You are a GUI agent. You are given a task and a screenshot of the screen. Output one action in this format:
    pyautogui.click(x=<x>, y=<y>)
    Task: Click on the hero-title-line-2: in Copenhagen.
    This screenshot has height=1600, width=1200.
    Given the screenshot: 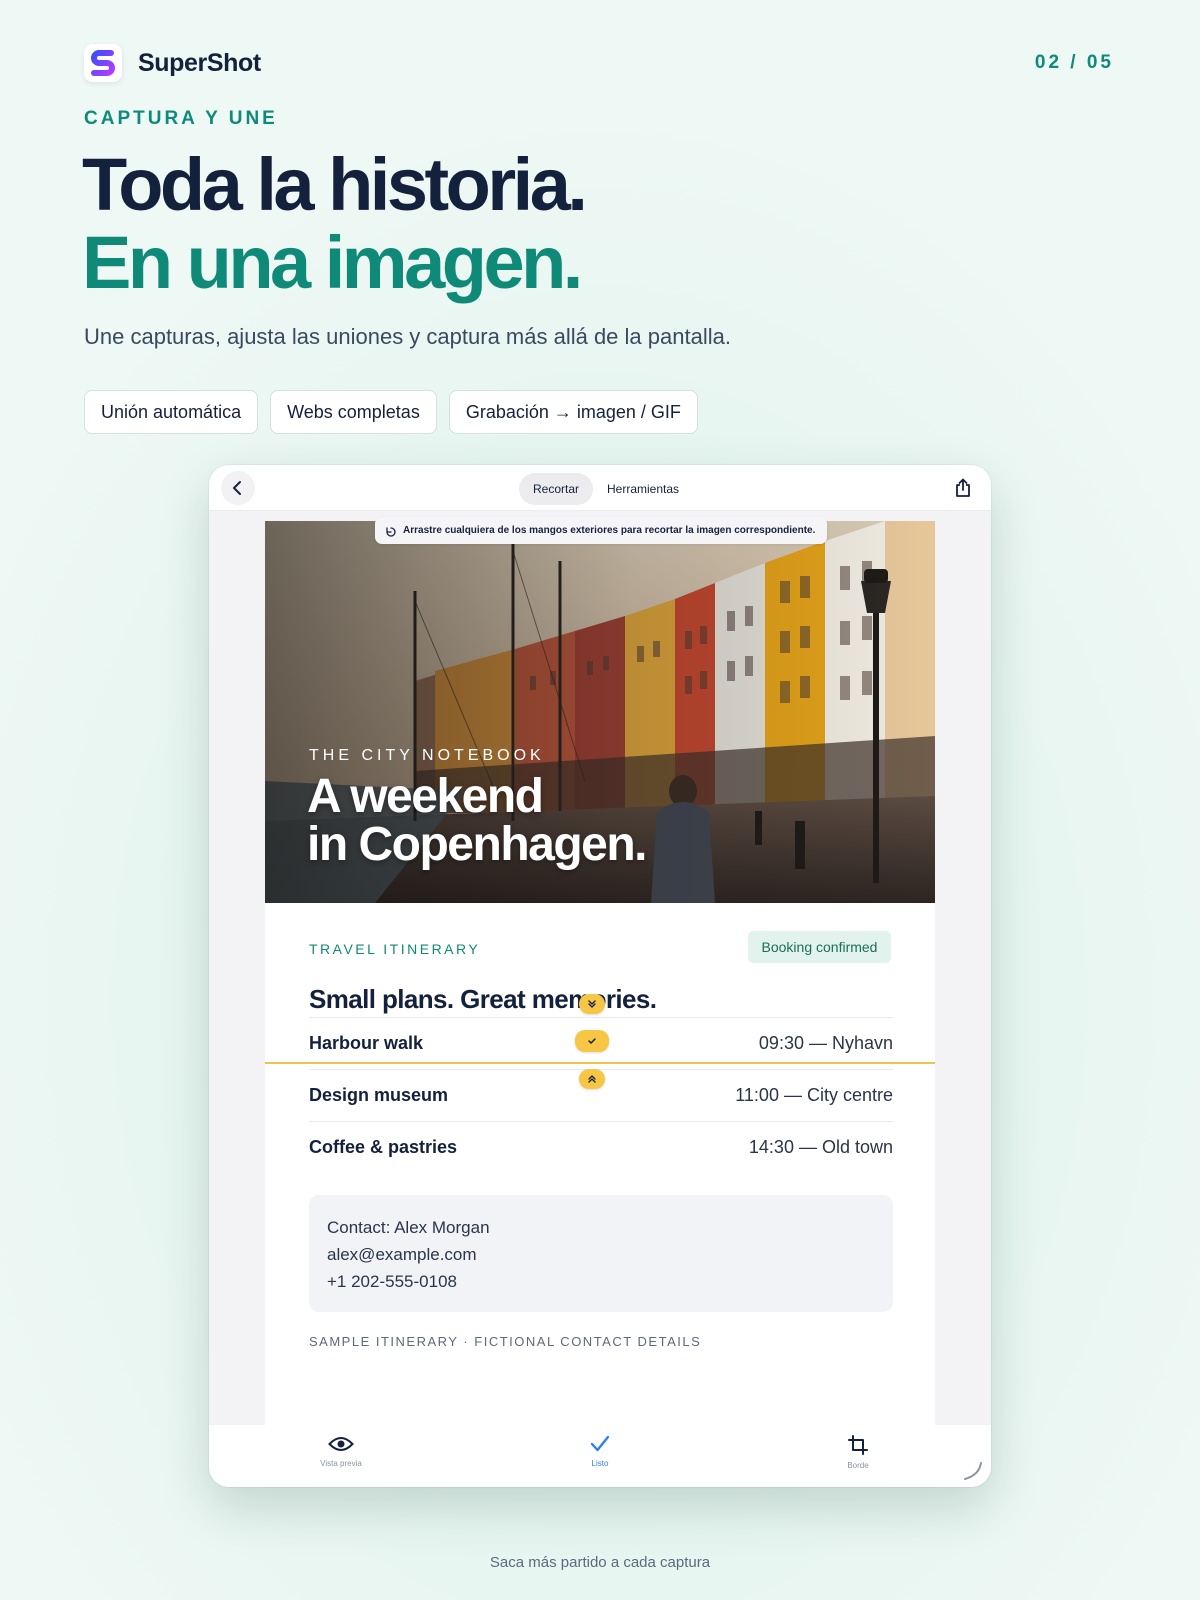 What is the action you would take?
    pyautogui.click(x=477, y=844)
    